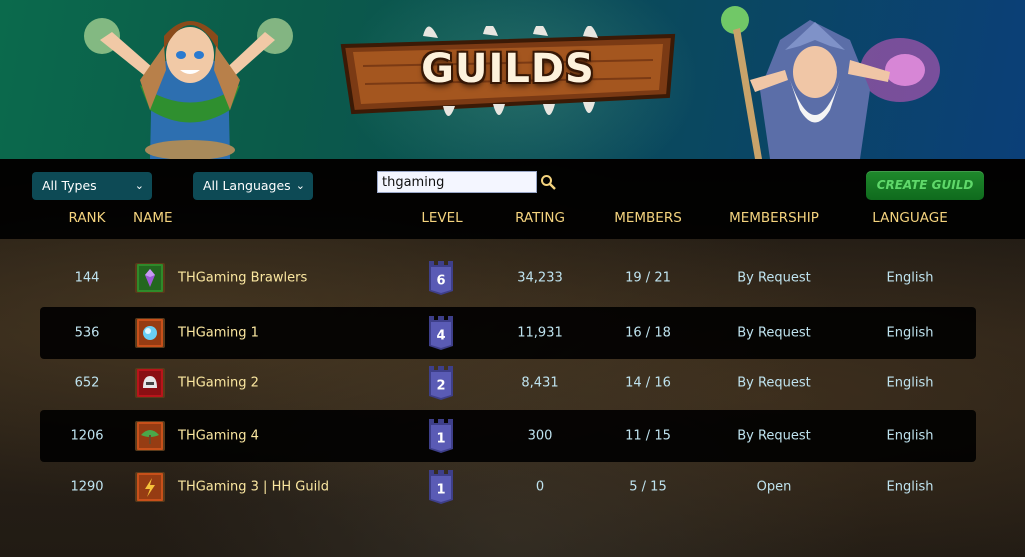 The width and height of the screenshot is (1025, 557). What do you see at coordinates (910, 218) in the screenshot?
I see `header-language: LANGUAGE` at bounding box center [910, 218].